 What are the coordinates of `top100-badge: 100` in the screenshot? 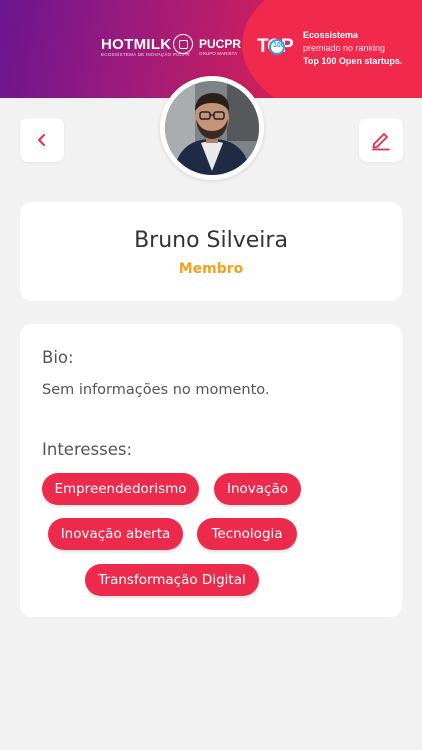 It's located at (277, 47).